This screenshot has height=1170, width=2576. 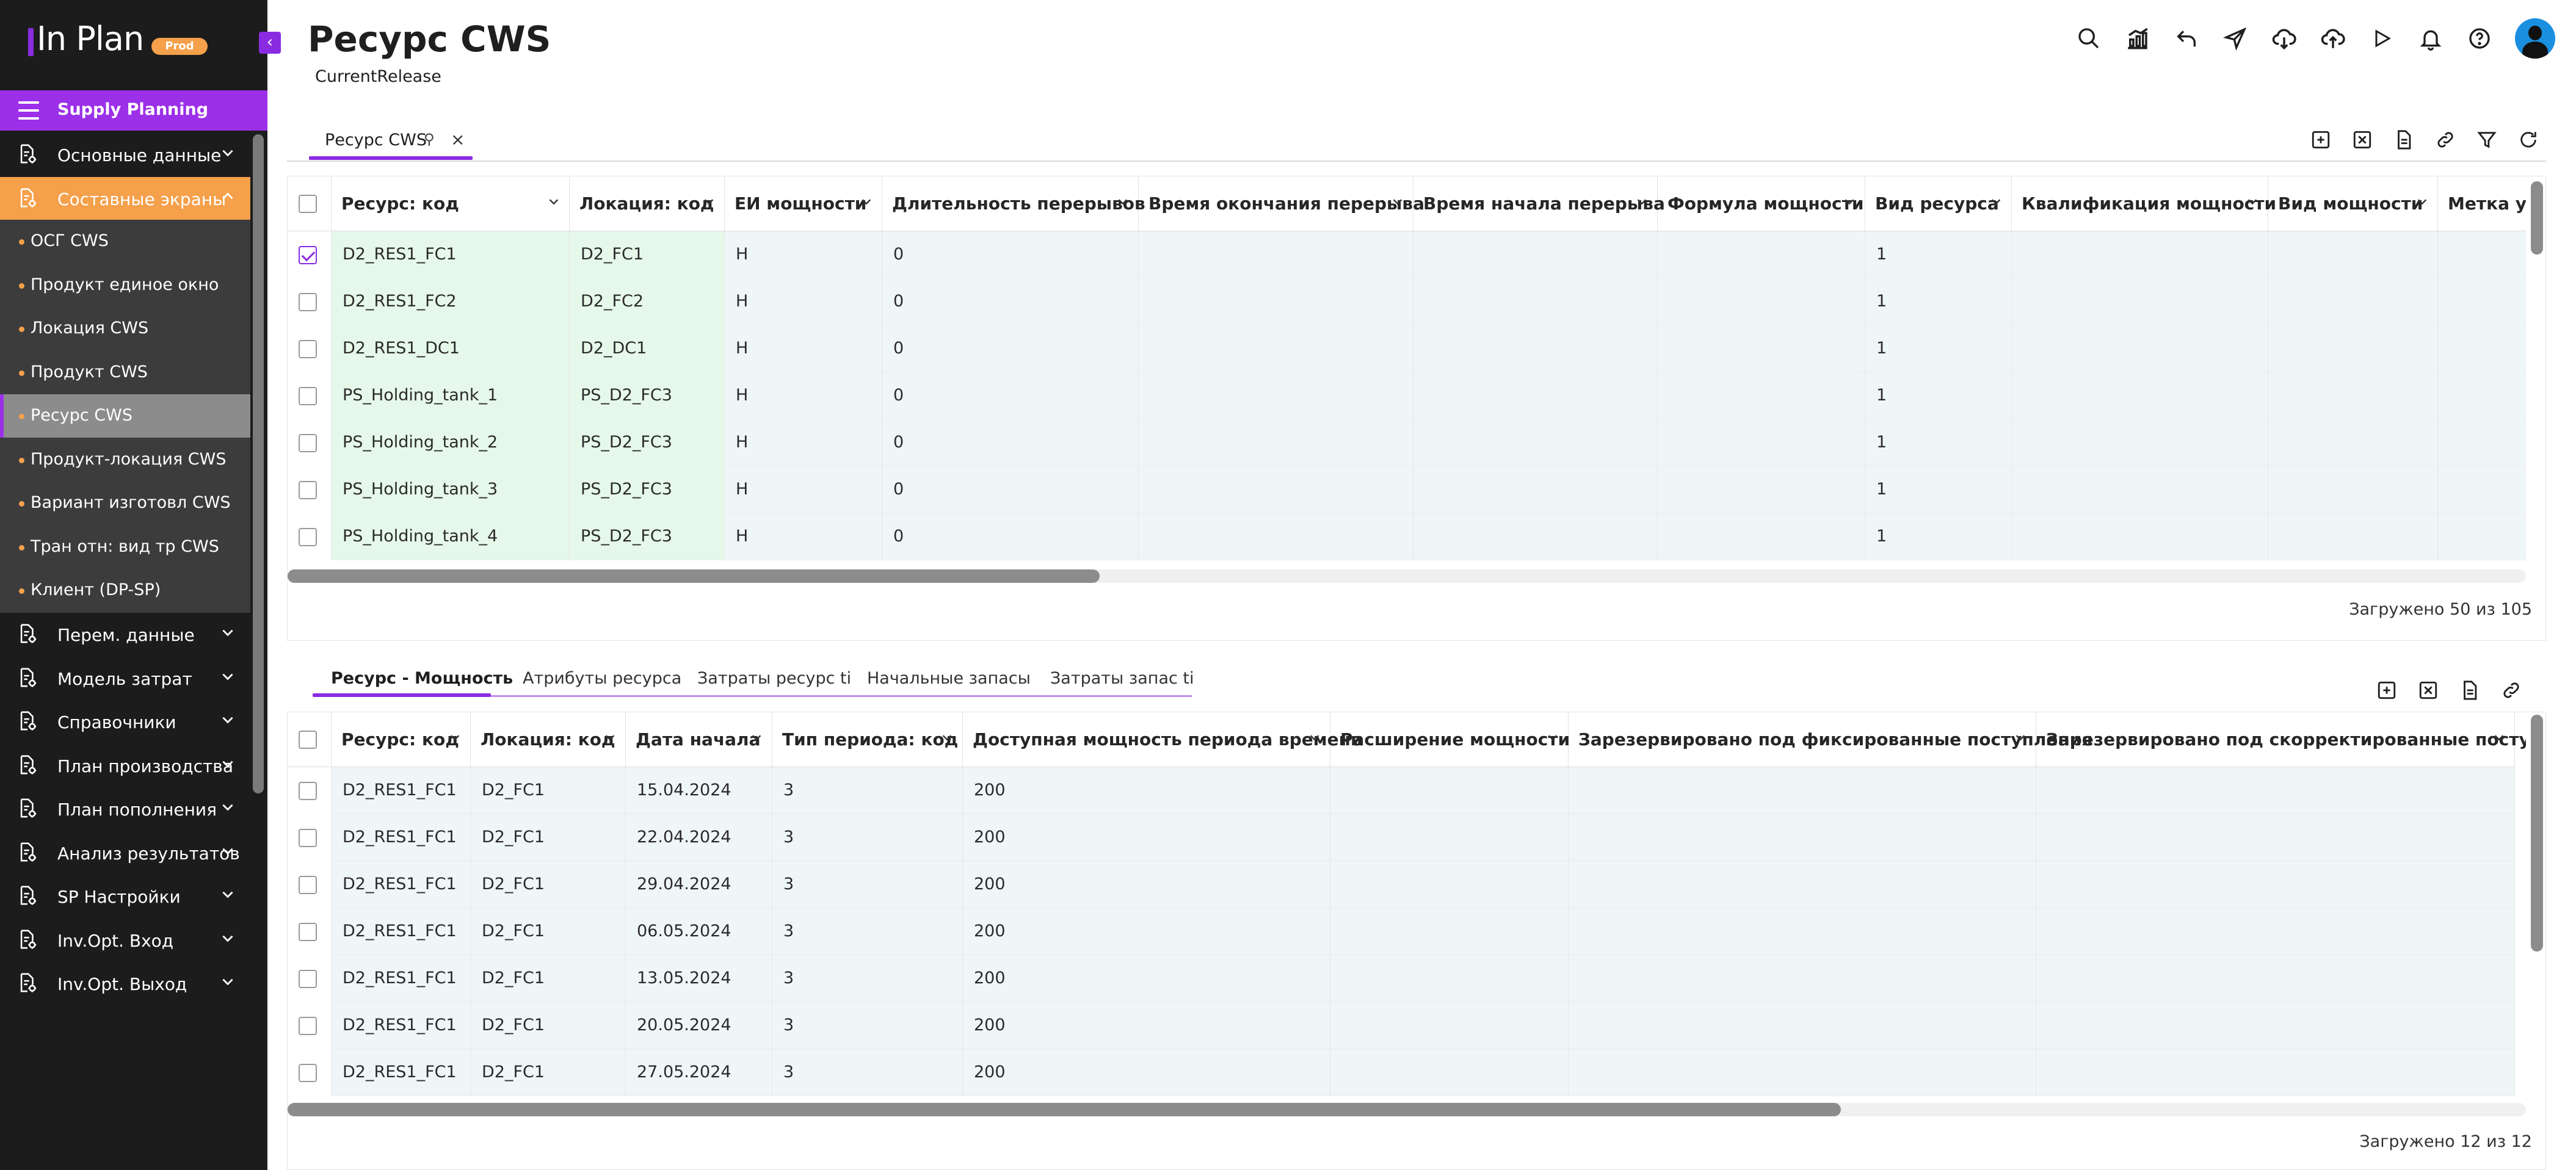 What do you see at coordinates (1013, 203) in the screenshot?
I see `column-header: Длительность перерывов` at bounding box center [1013, 203].